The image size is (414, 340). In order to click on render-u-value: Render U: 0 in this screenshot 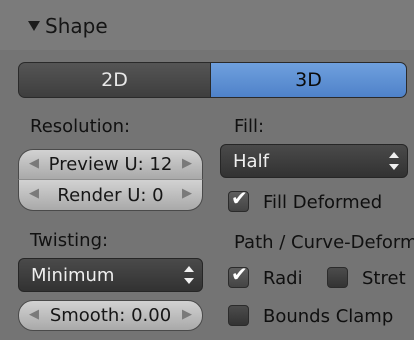, I will do `click(110, 195)`.